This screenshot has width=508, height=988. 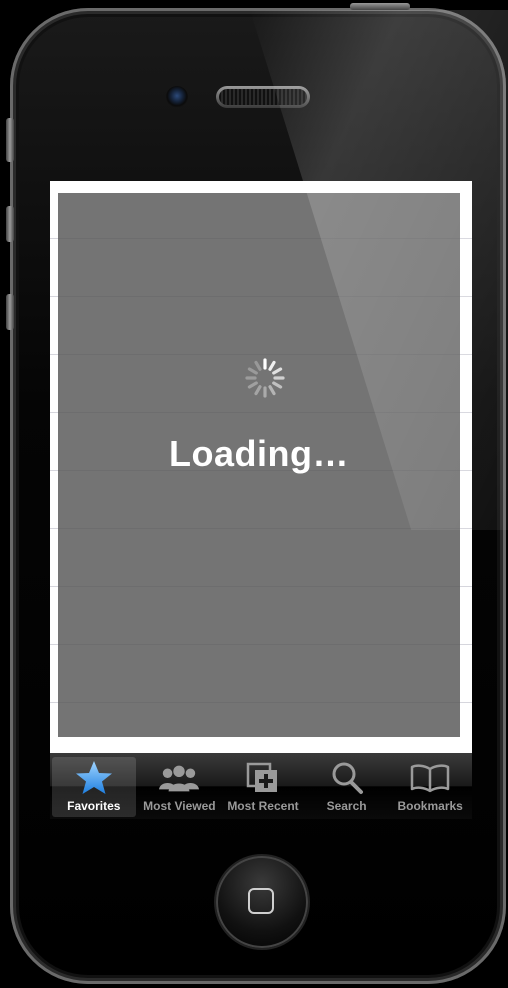 What do you see at coordinates (94, 806) in the screenshot?
I see `tab-label: Favorites` at bounding box center [94, 806].